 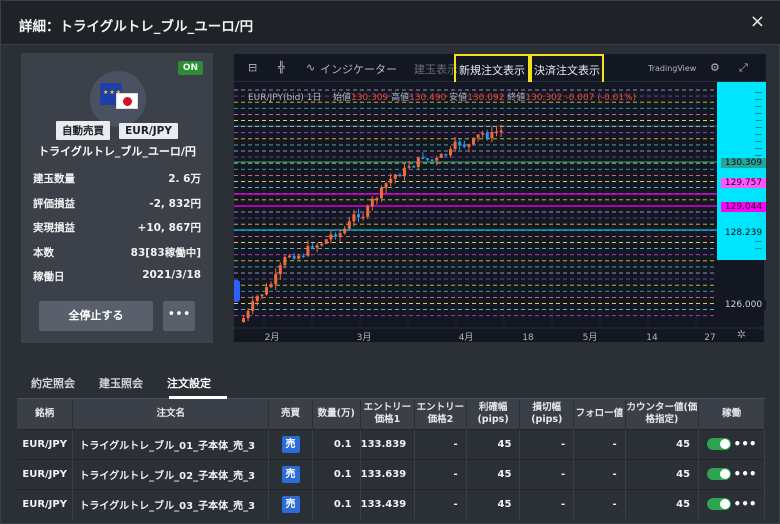 What do you see at coordinates (272, 337) in the screenshot?
I see `x-tick-label: 2月` at bounding box center [272, 337].